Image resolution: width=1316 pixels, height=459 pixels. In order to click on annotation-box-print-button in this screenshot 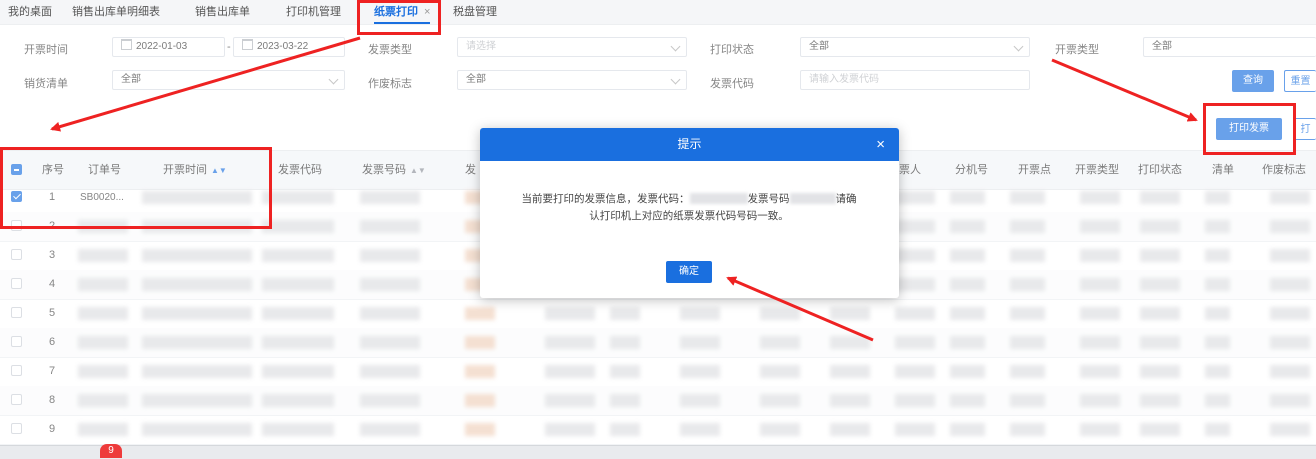, I will do `click(1249, 129)`.